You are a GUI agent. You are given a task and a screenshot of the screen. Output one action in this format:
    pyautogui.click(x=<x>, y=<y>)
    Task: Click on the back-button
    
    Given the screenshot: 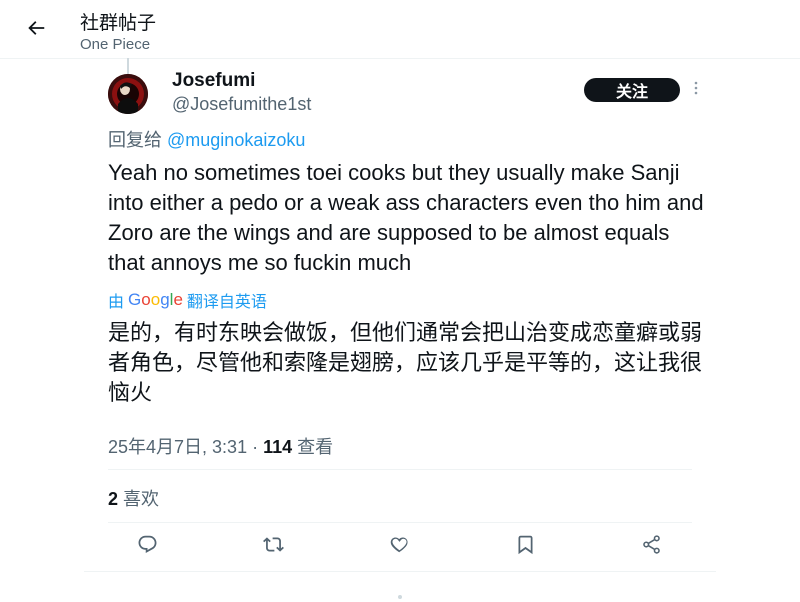 What is the action you would take?
    pyautogui.click(x=36, y=30)
    